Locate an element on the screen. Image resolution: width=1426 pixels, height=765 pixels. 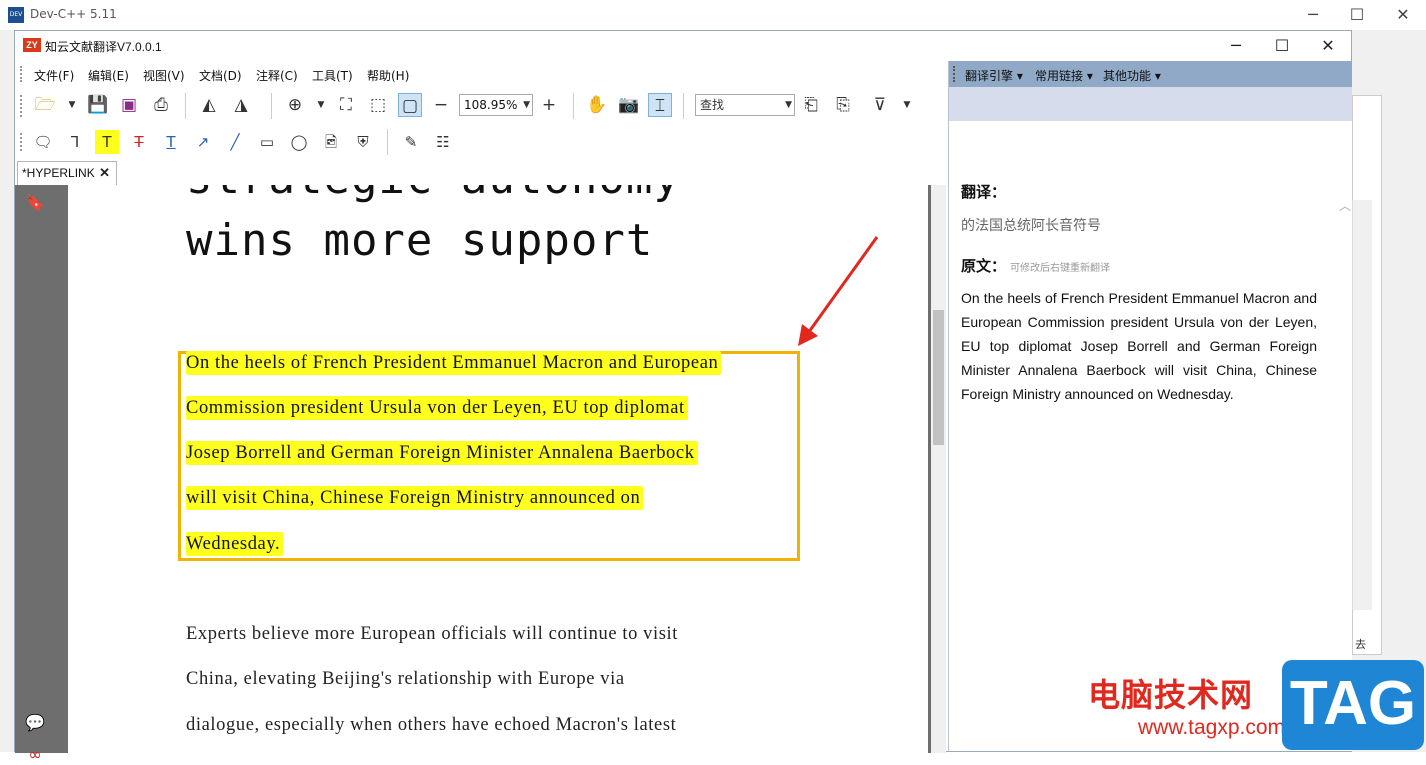
line-tool-icon: ╱ is located at coordinates (235, 142).